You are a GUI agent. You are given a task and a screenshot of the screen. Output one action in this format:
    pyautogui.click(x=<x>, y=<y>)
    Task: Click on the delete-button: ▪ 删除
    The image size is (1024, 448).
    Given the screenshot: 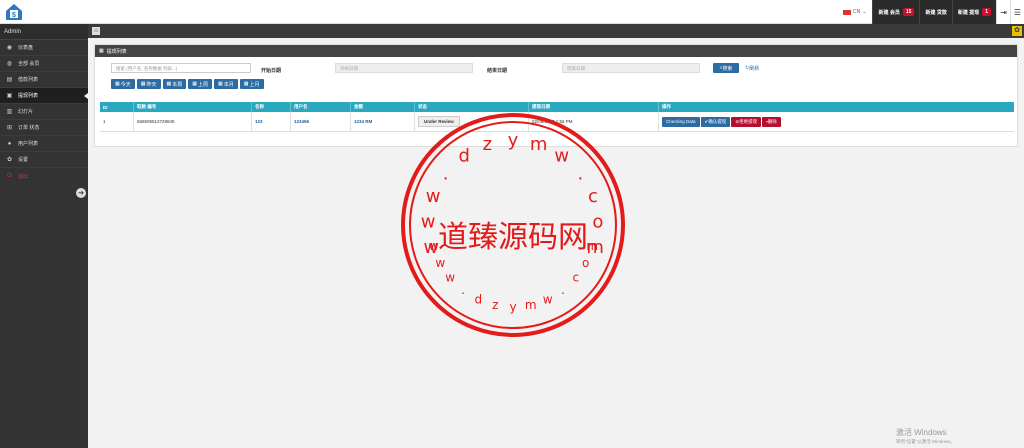 What is the action you would take?
    pyautogui.click(x=771, y=121)
    